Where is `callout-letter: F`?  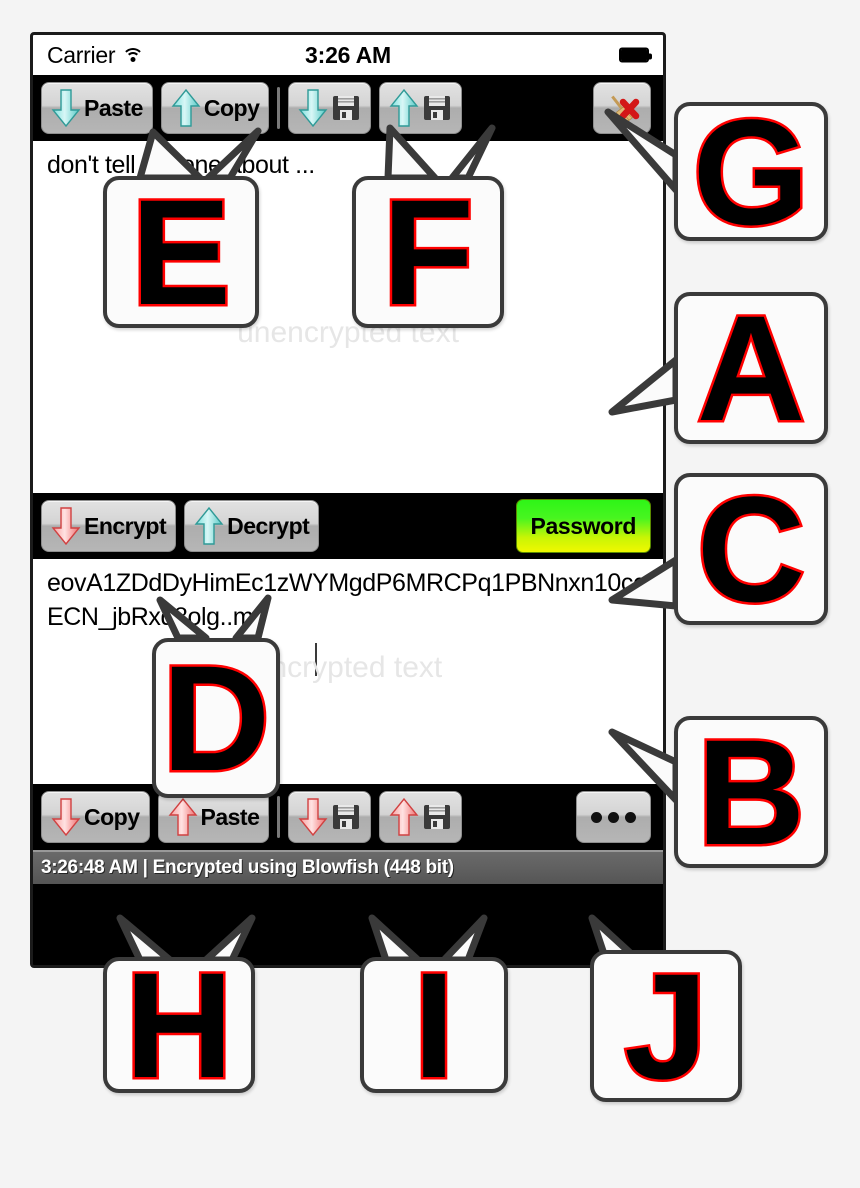
callout-letter: F is located at coordinates (428, 252).